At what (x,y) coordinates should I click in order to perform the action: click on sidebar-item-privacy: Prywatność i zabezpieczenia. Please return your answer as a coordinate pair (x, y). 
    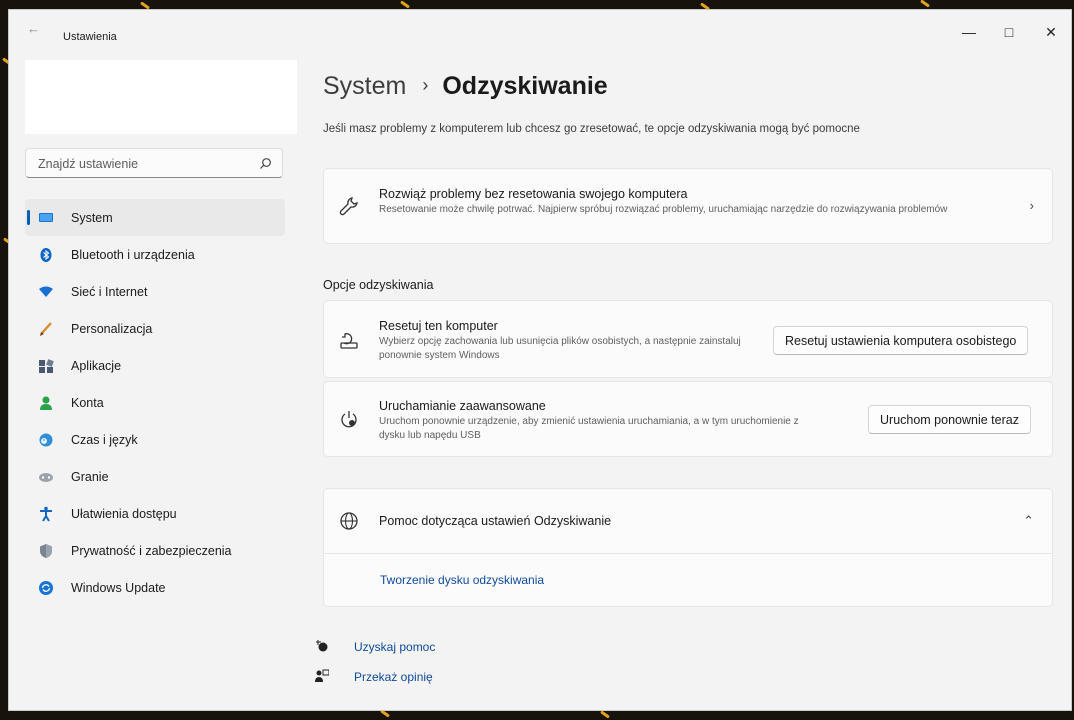
    Looking at the image, I should click on (155, 550).